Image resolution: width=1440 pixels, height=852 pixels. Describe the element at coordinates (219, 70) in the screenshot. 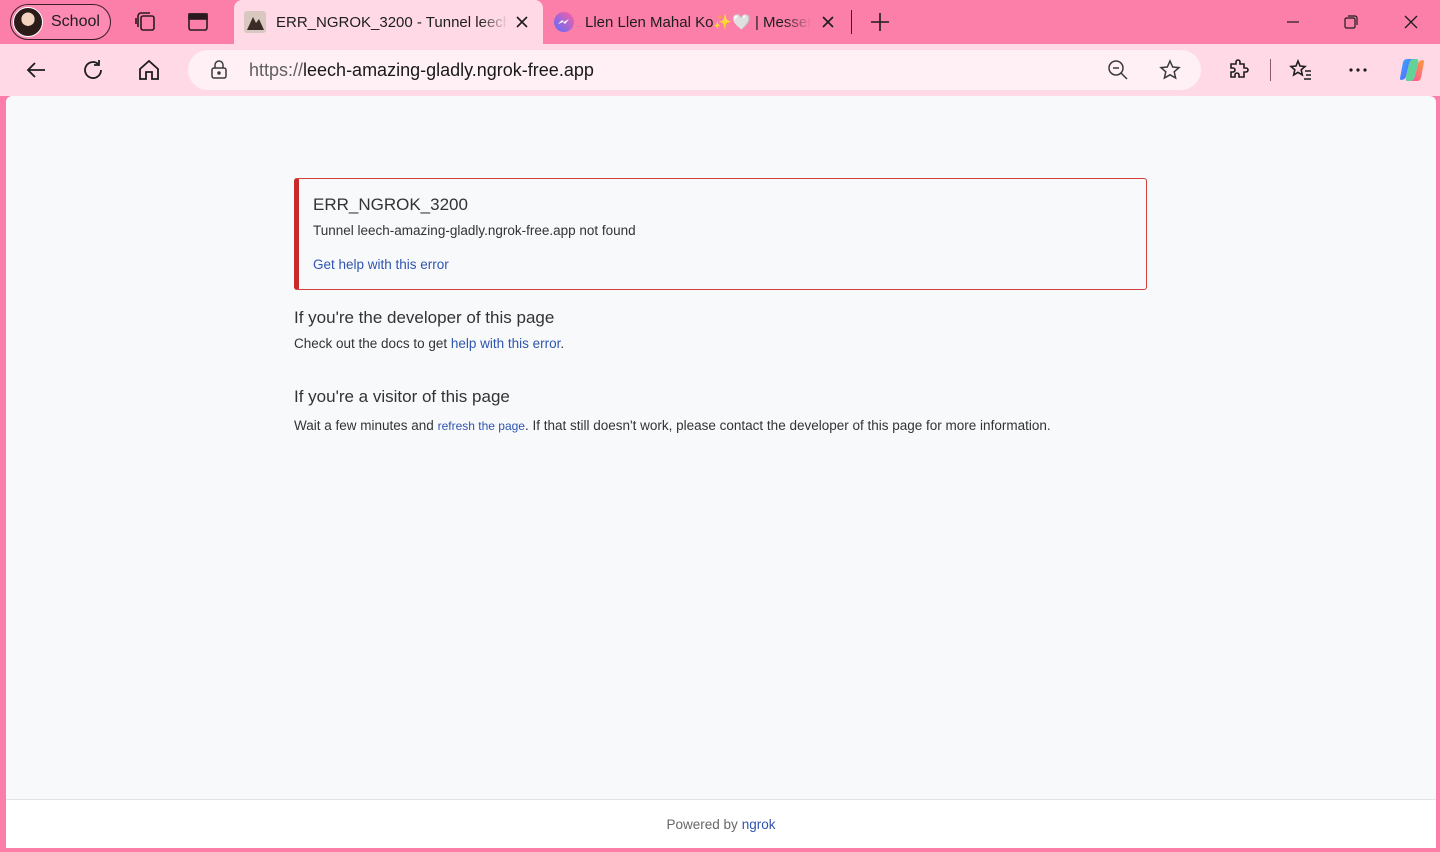

I see `lock-icon` at that location.